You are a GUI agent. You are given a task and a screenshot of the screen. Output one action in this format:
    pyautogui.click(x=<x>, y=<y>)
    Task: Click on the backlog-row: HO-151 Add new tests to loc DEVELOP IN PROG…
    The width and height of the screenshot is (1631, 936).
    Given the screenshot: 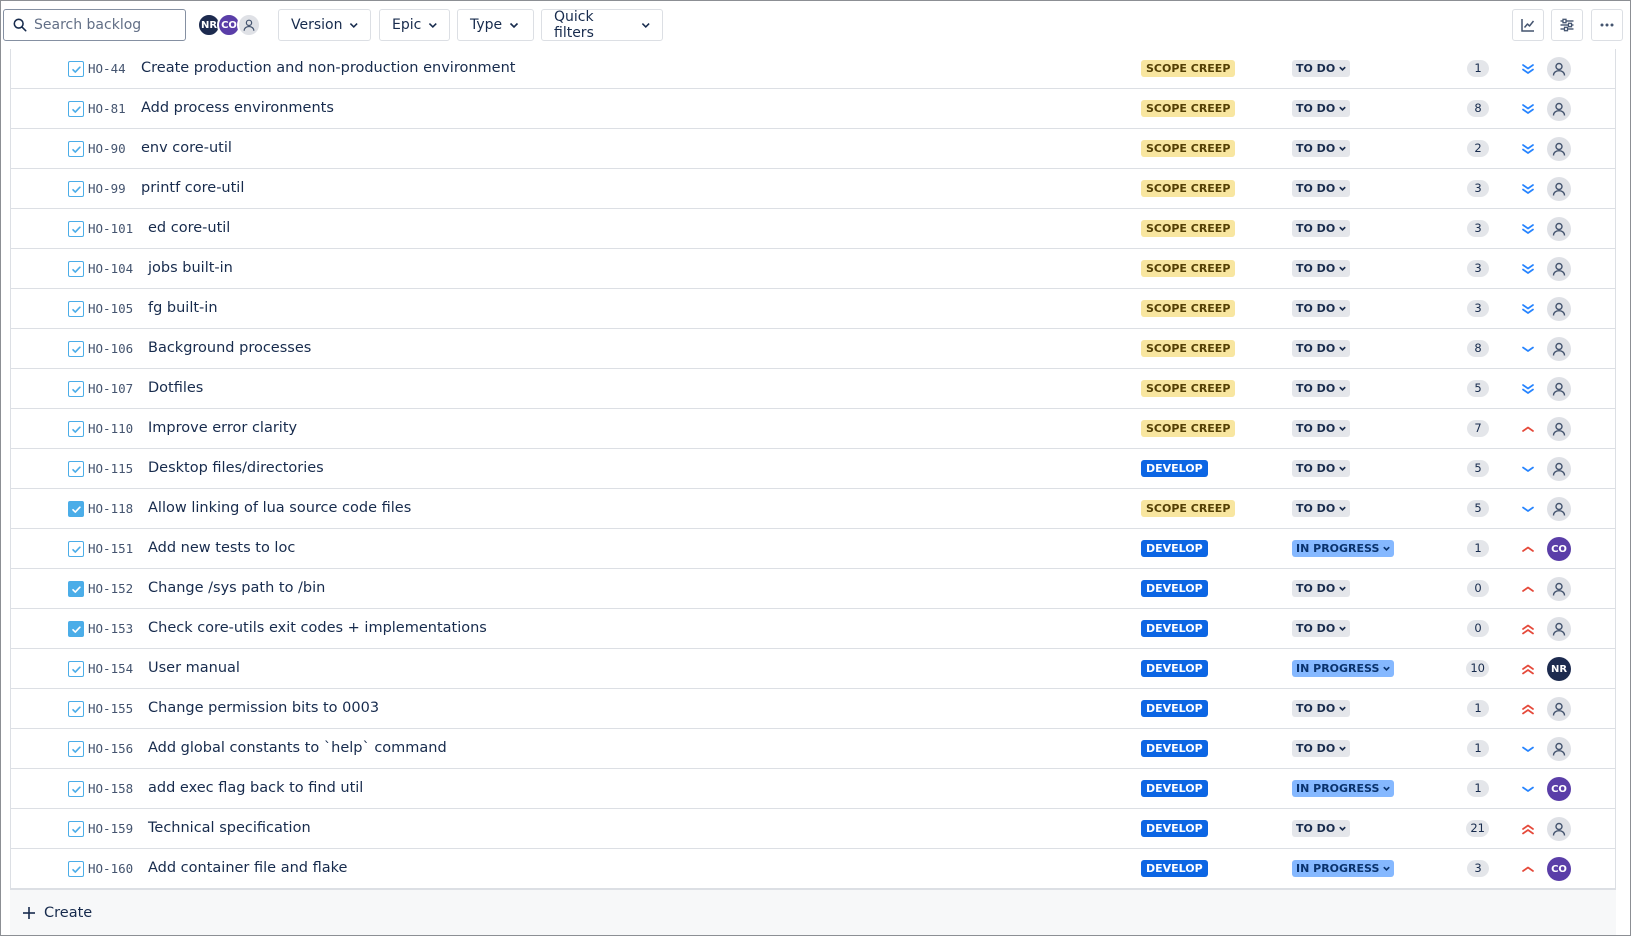 What is the action you would take?
    pyautogui.click(x=813, y=549)
    